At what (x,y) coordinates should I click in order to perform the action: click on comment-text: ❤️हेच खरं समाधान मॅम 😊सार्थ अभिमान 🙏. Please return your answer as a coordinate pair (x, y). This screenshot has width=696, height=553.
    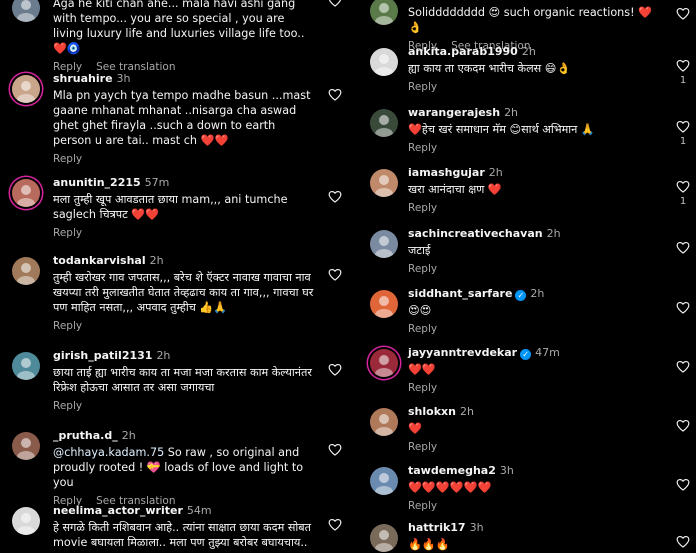
    Looking at the image, I should click on (501, 129).